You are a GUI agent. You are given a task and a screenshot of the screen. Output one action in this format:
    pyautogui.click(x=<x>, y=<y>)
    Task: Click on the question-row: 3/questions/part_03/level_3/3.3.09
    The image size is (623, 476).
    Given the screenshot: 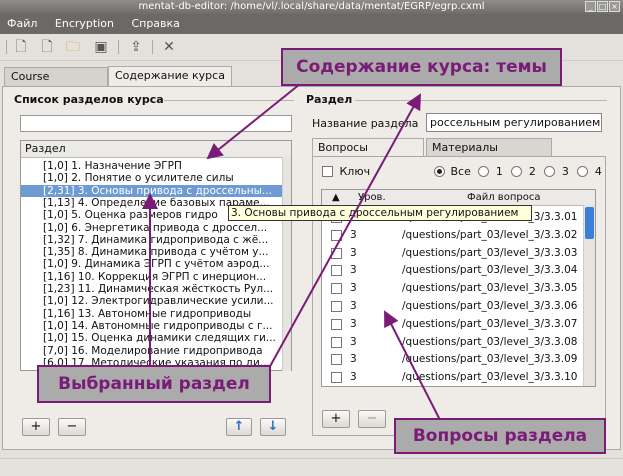 What is the action you would take?
    pyautogui.click(x=458, y=359)
    